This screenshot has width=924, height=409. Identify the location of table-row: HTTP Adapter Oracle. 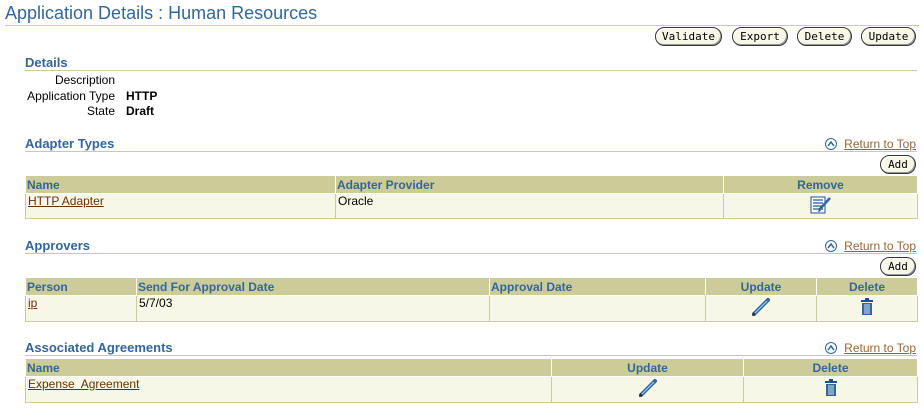
(471, 206).